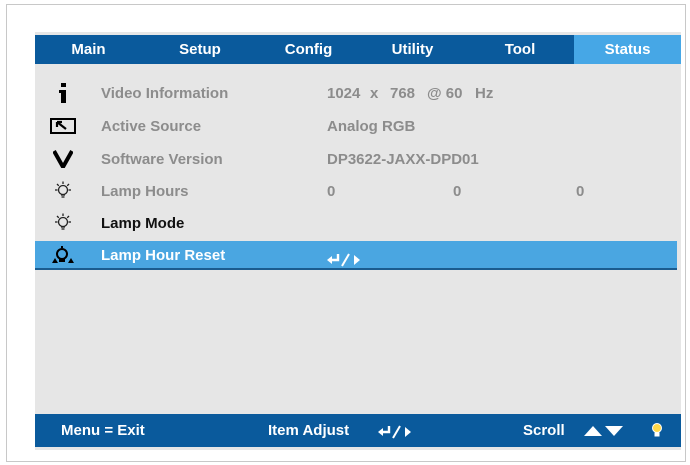 This screenshot has height=465, width=690. What do you see at coordinates (309, 430) in the screenshot?
I see `item-adjust-hint: Item Adjust` at bounding box center [309, 430].